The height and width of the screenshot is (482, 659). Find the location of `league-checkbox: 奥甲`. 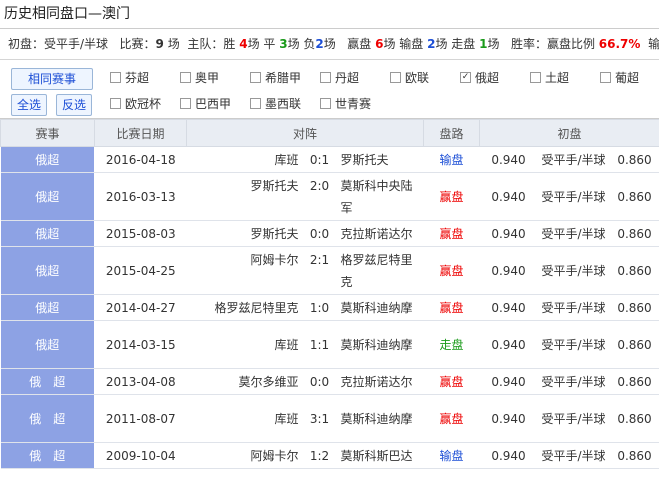

league-checkbox: 奥甲 is located at coordinates (199, 78).